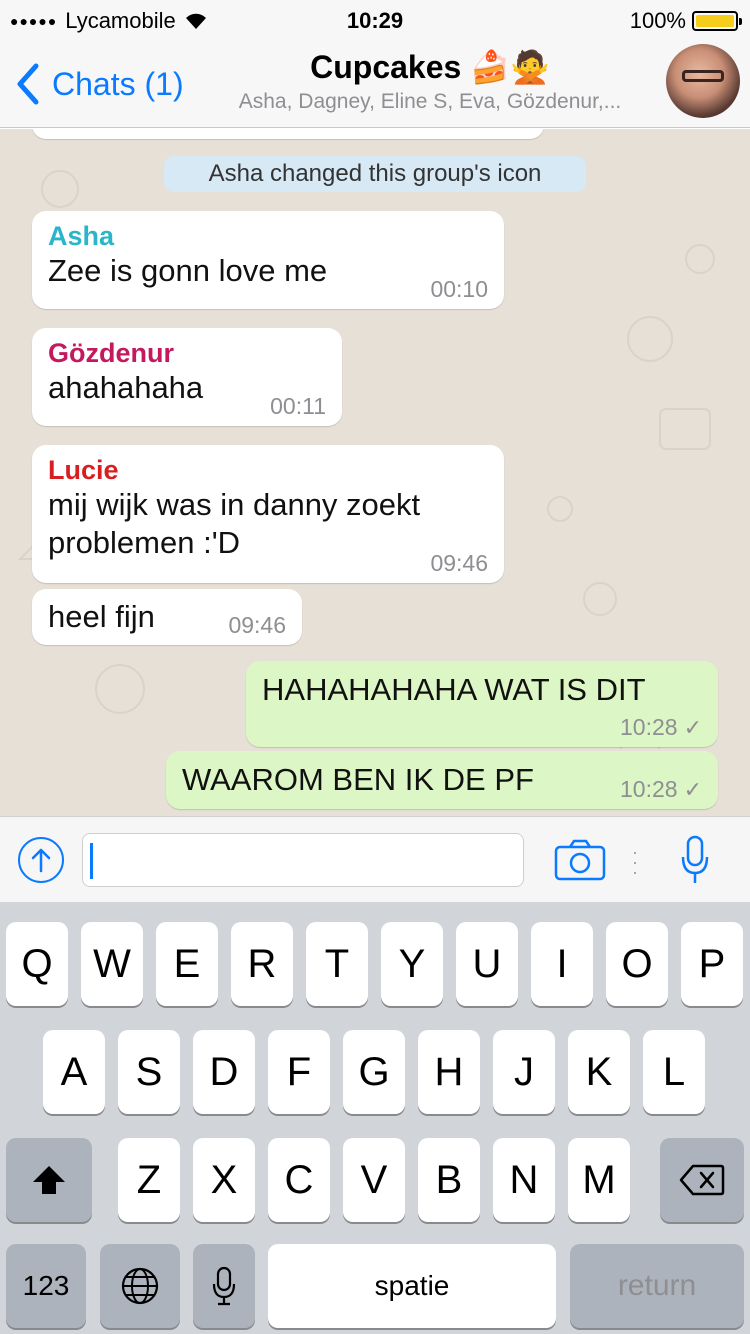  I want to click on key-b: B, so click(449, 1180).